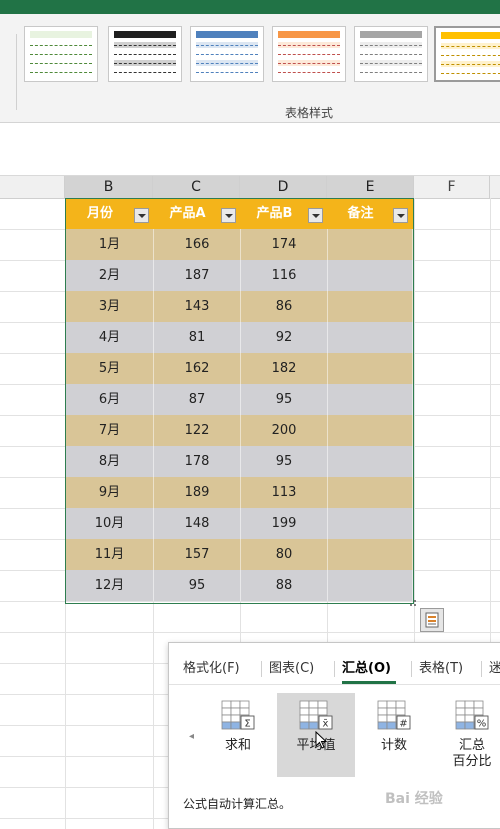  I want to click on table-cell: 122, so click(197, 430).